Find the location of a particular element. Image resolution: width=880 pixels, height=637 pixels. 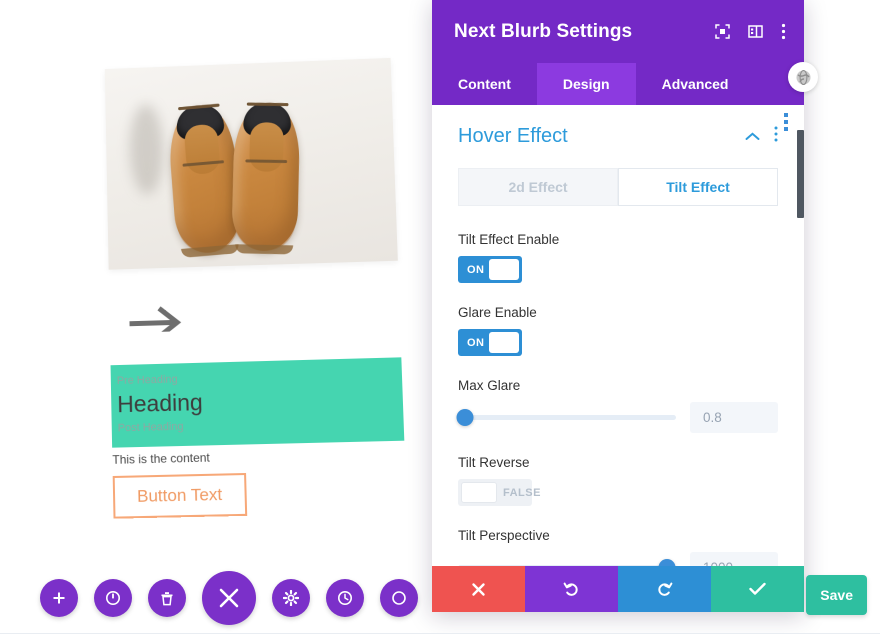

max-glare-slider-row: 0.8 is located at coordinates (617, 417).